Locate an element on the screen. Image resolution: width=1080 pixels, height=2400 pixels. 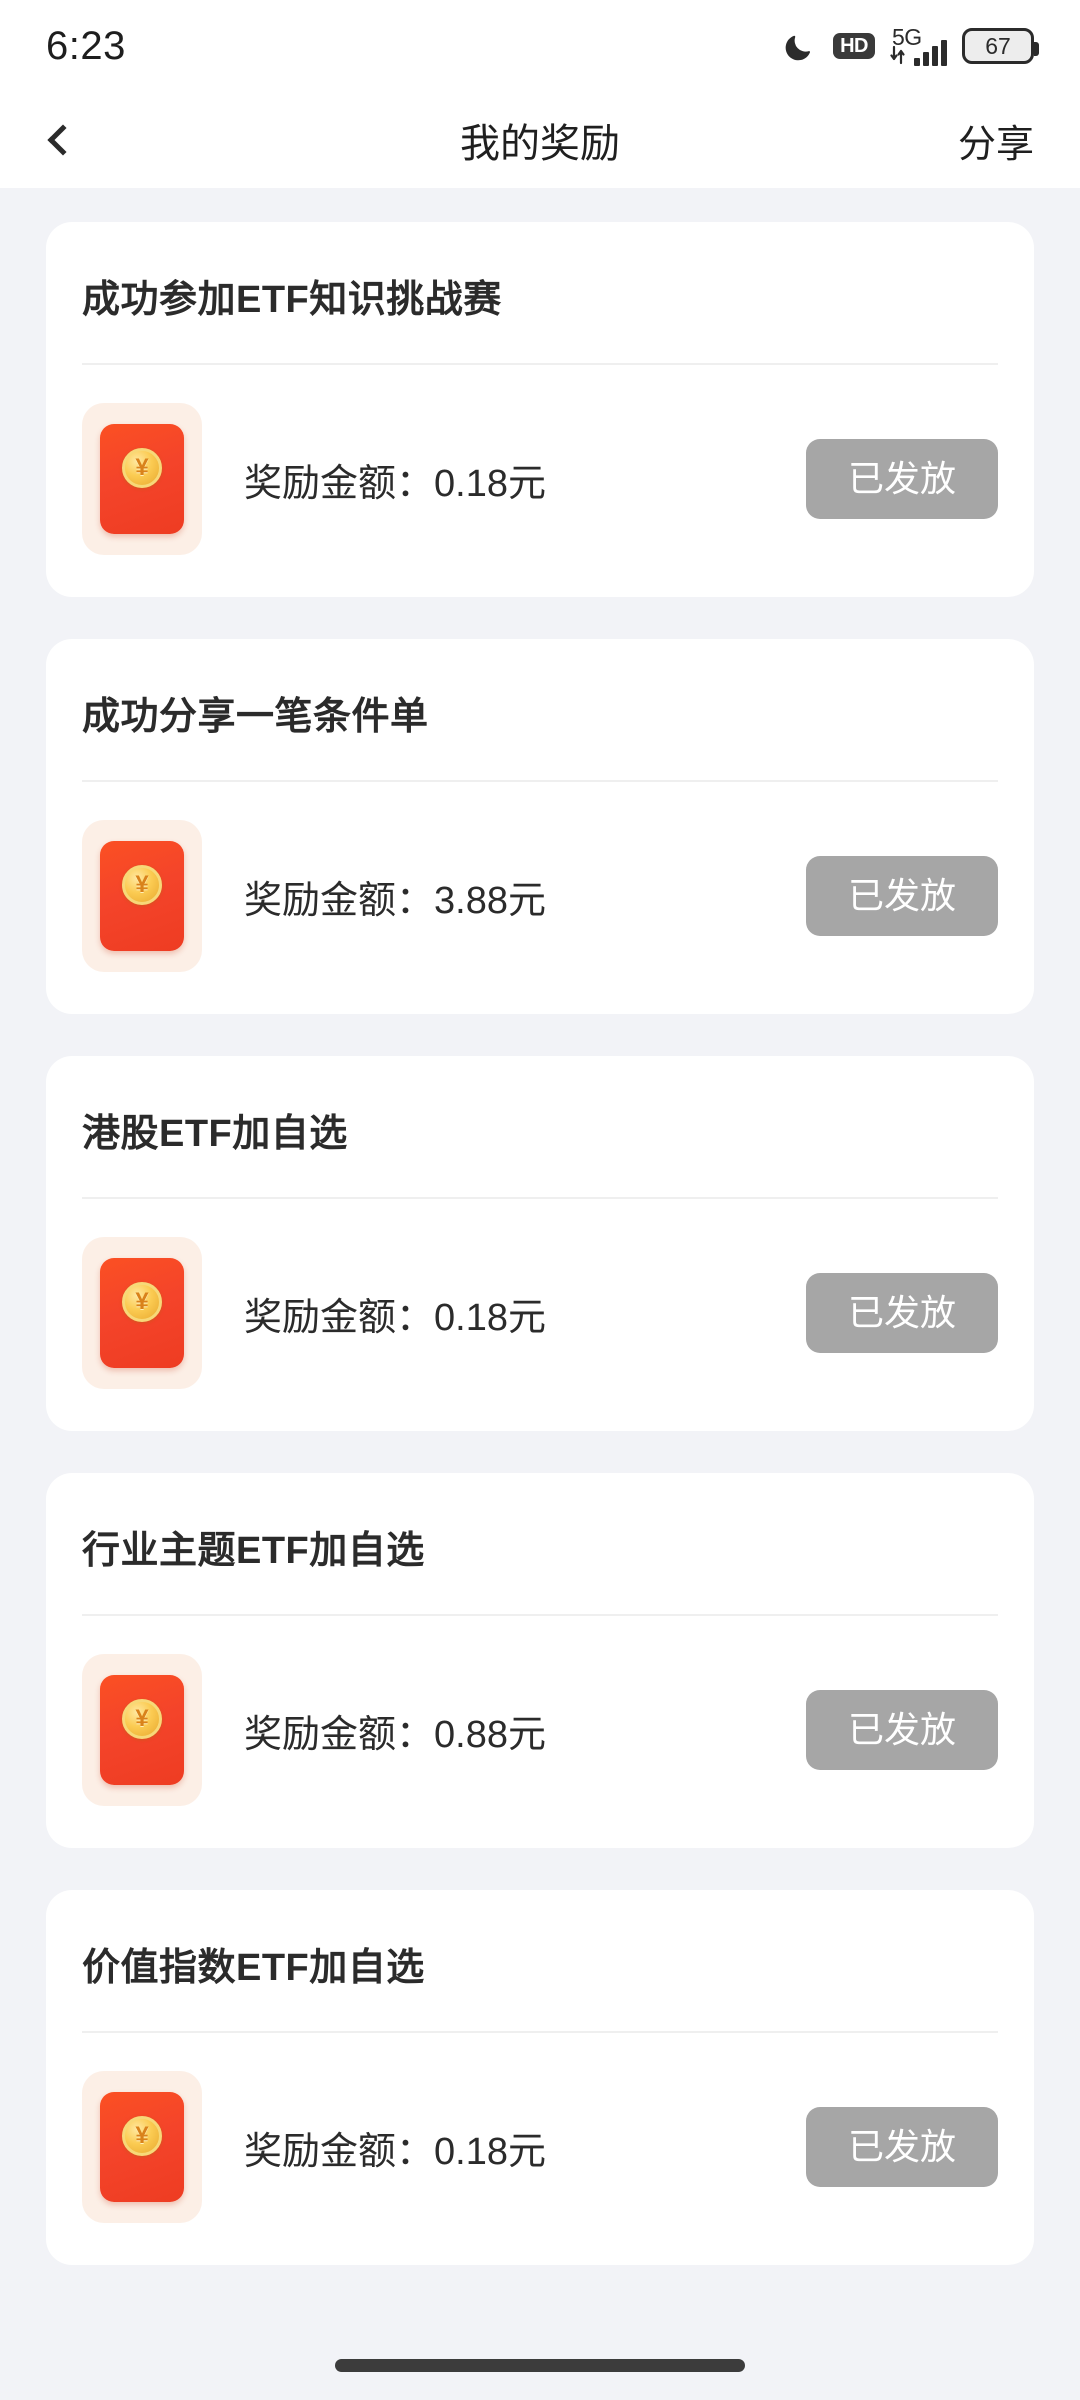
page-title: 我的奖励 is located at coordinates (540, 144).